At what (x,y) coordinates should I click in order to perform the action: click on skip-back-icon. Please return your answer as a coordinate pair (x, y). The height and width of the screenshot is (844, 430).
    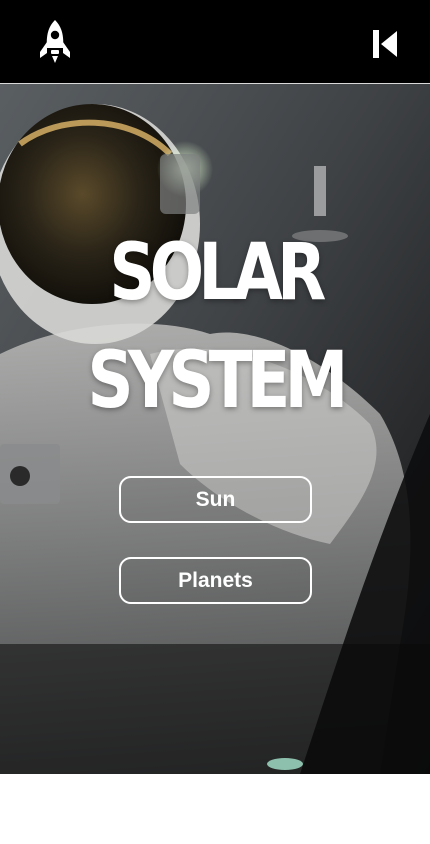
    Looking at the image, I should click on (386, 44).